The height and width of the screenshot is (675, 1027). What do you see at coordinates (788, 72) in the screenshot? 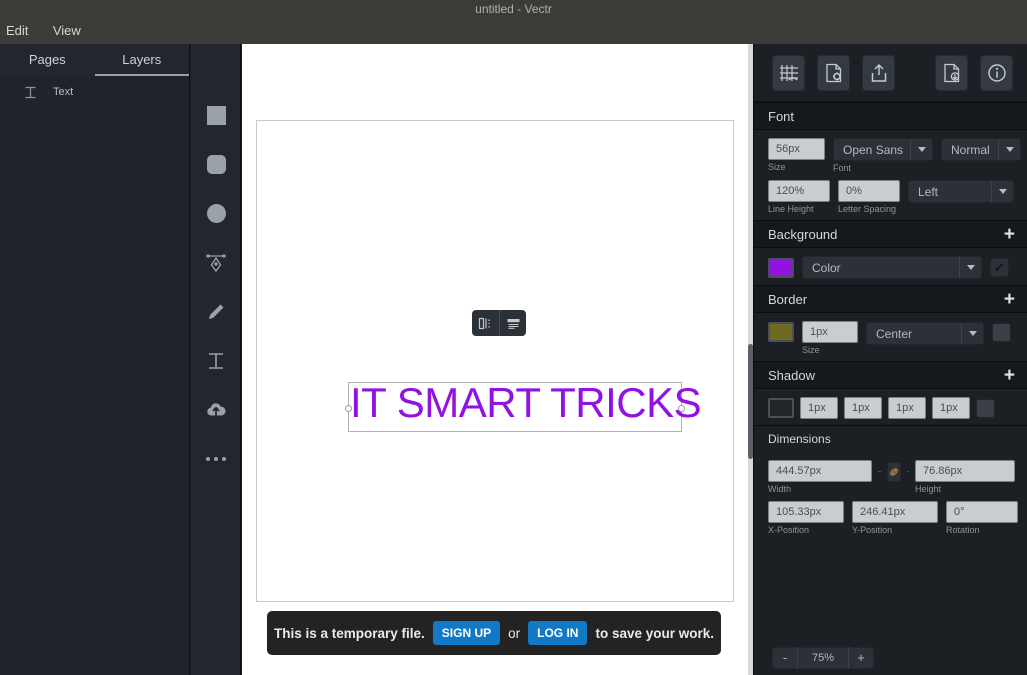
I see `grid-settings-icon` at bounding box center [788, 72].